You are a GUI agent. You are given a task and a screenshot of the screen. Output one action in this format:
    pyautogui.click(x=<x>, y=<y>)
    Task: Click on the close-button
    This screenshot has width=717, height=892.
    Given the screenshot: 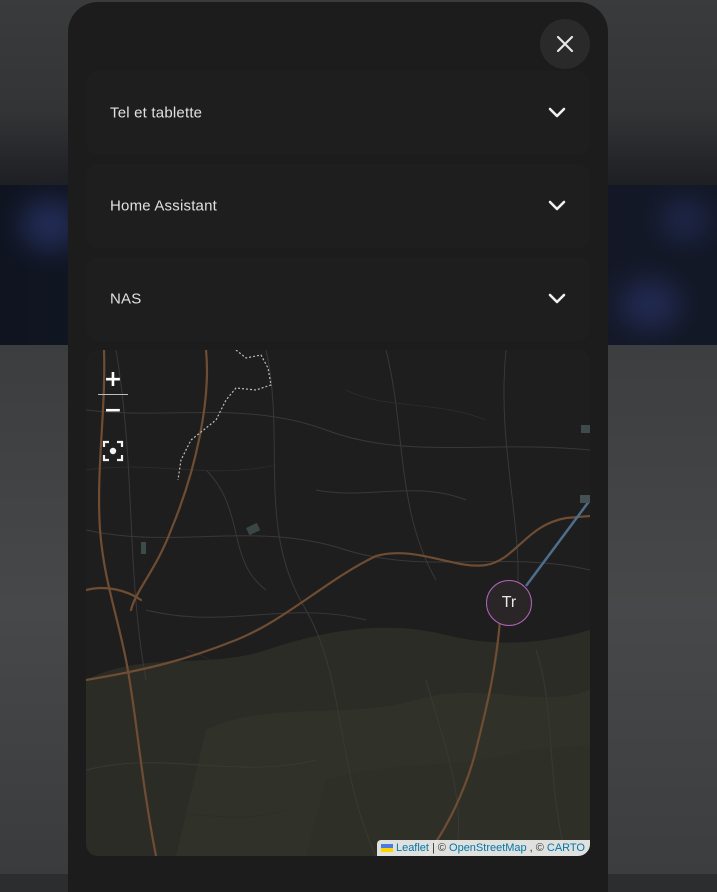 What is the action you would take?
    pyautogui.click(x=565, y=44)
    